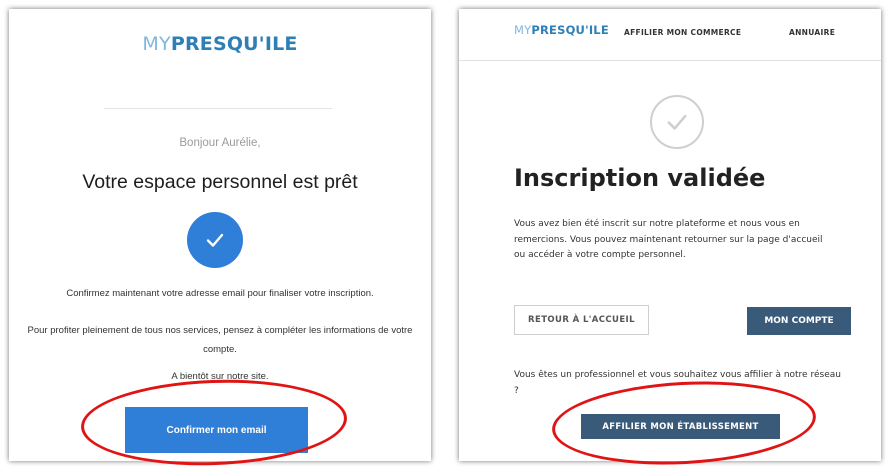 This screenshot has width=887, height=468. I want to click on page-title: Inscription validée, so click(640, 178).